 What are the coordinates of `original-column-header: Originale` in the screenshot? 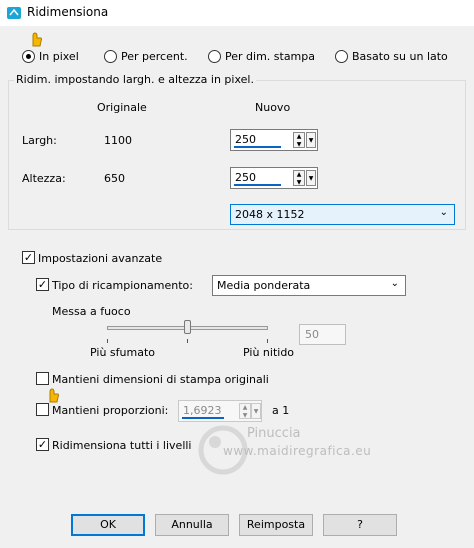 It's located at (122, 107).